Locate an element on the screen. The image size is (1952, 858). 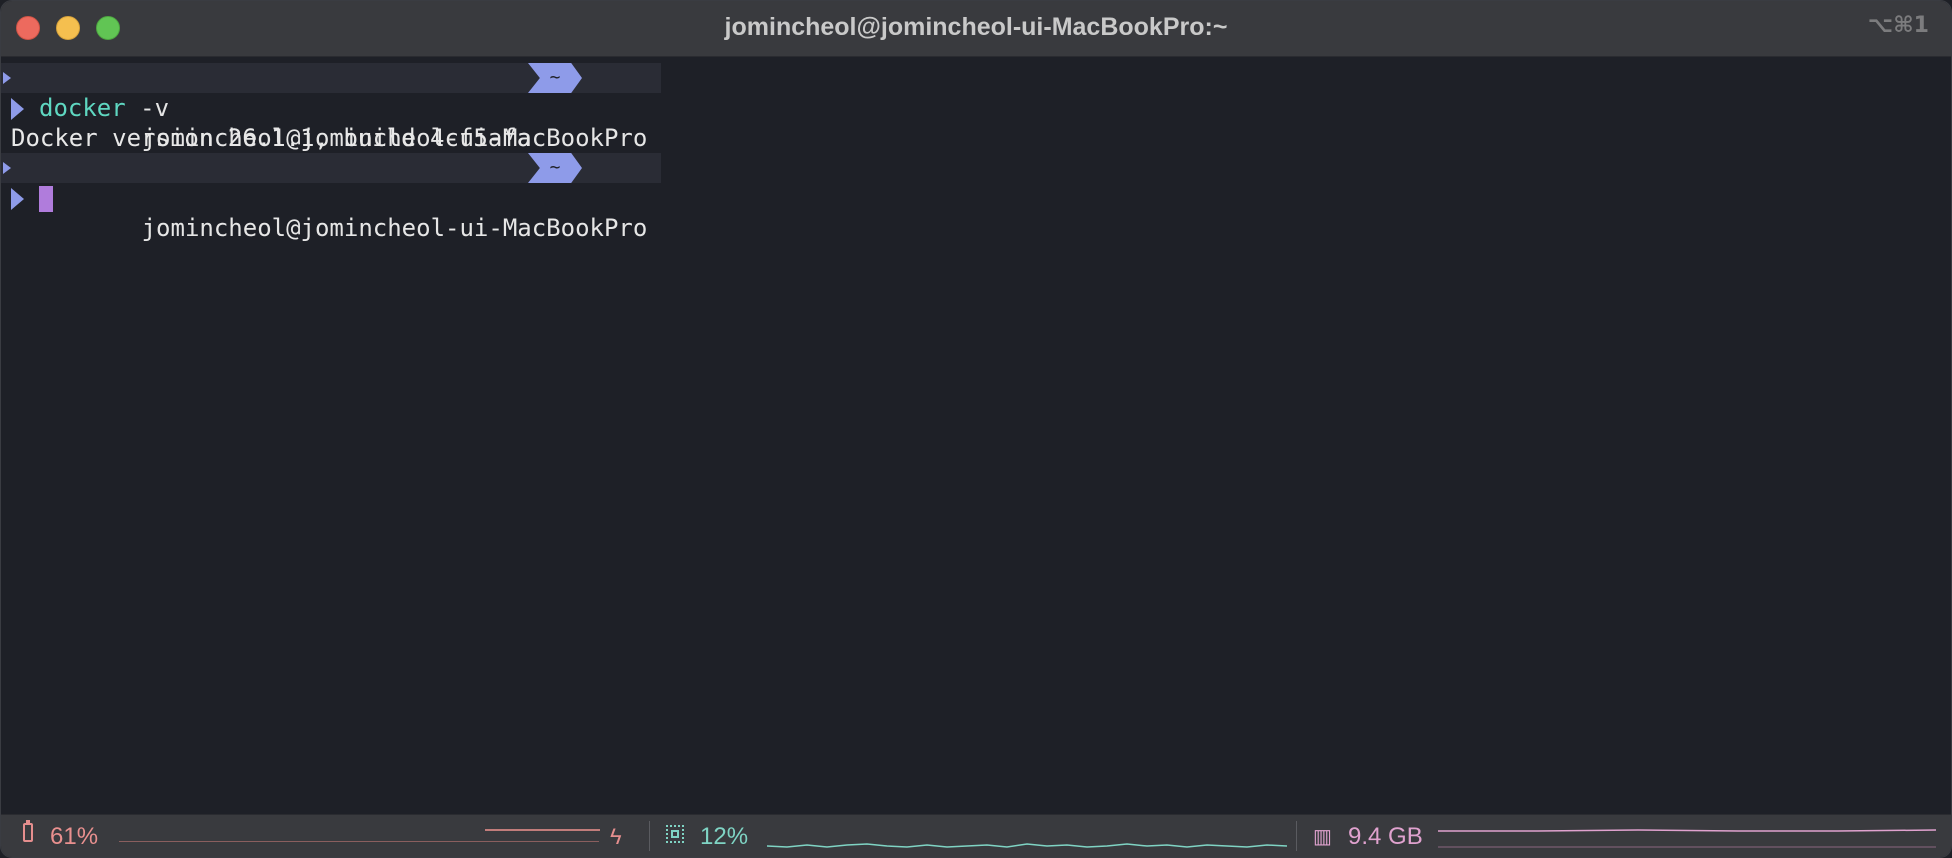
command-line: docker -v is located at coordinates (85, 108).